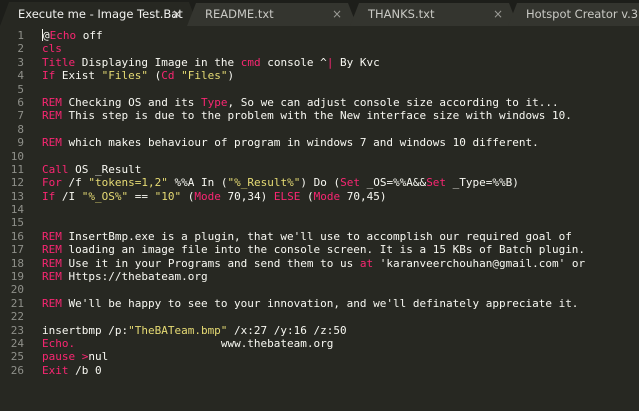  Describe the element at coordinates (17, 317) in the screenshot. I see `line-number: 22` at that location.